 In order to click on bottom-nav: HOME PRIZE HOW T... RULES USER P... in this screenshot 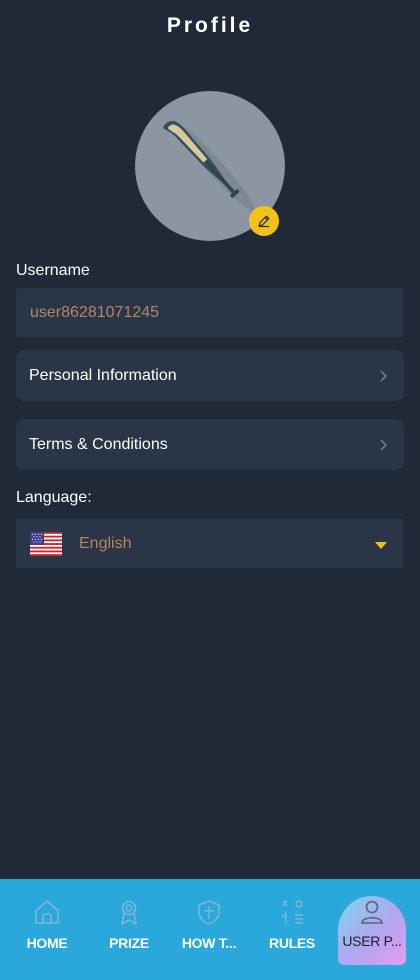, I will do `click(210, 929)`.